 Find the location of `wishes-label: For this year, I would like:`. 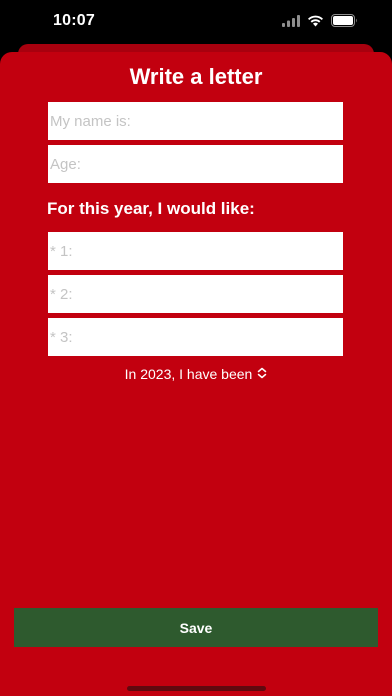

wishes-label: For this year, I would like: is located at coordinates (151, 208).